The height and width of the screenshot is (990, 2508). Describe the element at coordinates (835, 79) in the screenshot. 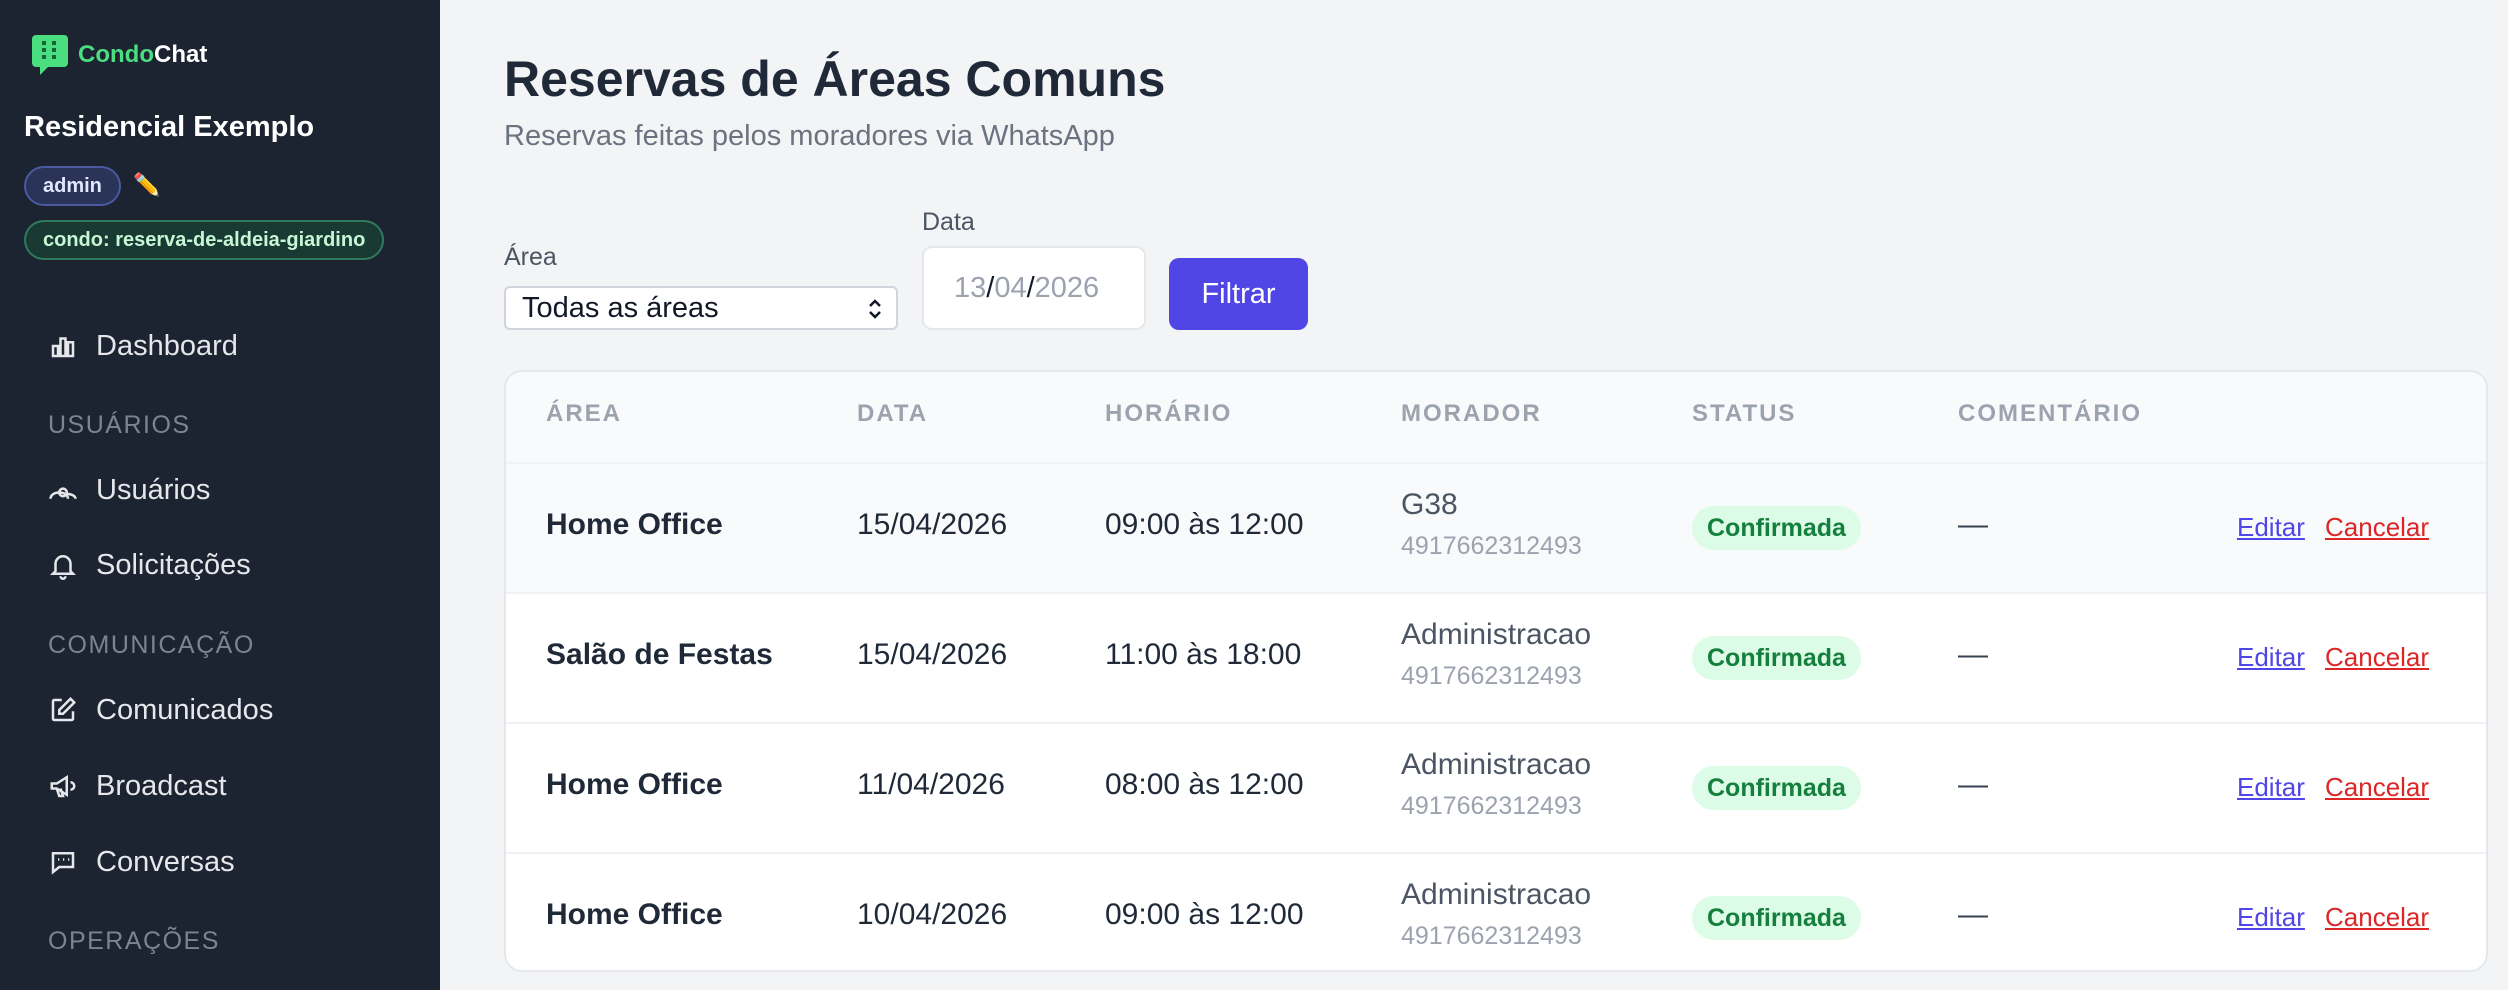

I see `page-title: Reservas de Áreas Comuns` at that location.